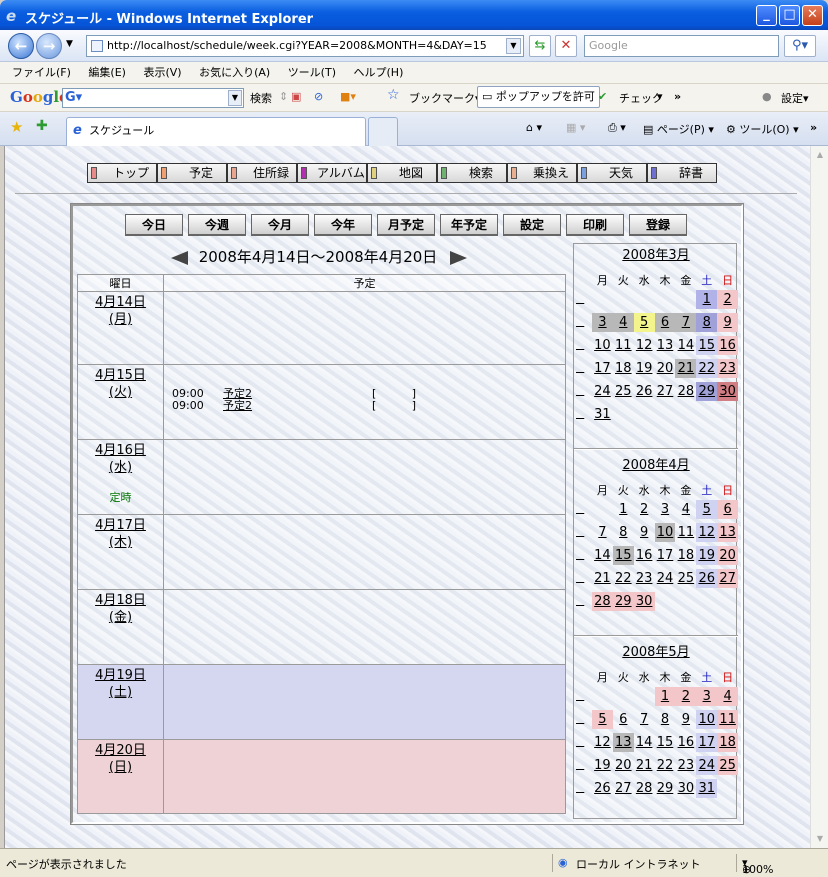 This screenshot has height=877, width=828. Describe the element at coordinates (120, 750) in the screenshot. I see `day-date-link: 4月20日` at that location.